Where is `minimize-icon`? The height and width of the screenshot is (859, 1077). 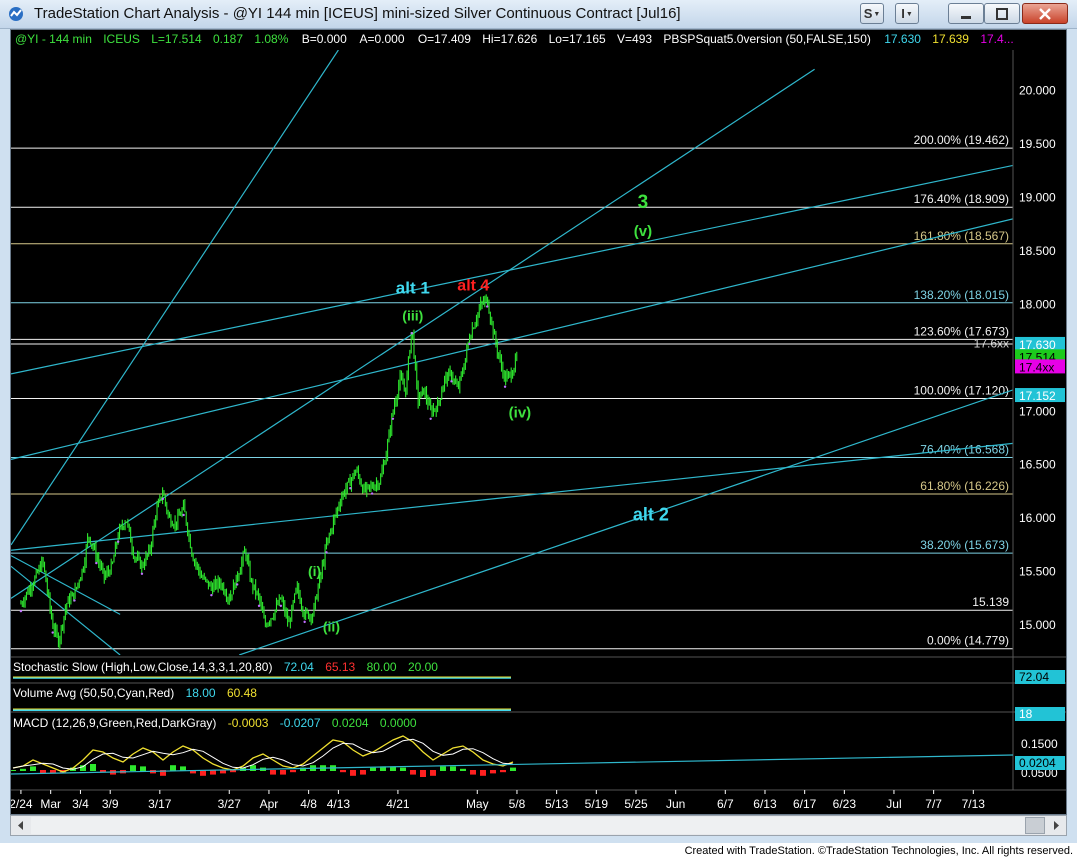
minimize-icon is located at coordinates (966, 17).